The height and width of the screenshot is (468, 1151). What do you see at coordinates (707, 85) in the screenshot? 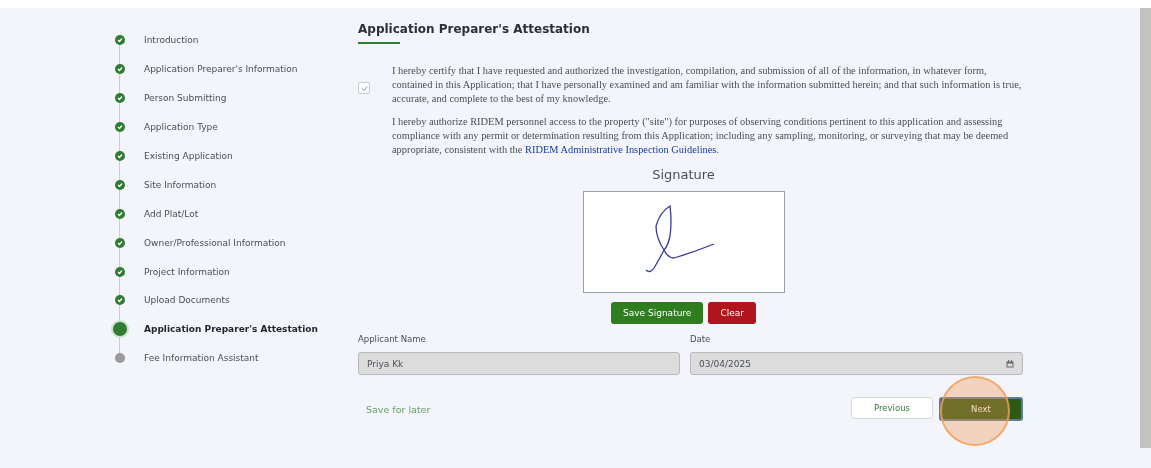
I see `certification-paragraph: I hereby certify that I have requested and authorized the investigation, compilation, and submission of all of the information, in whatever form, contained in this Application; that I have personally examined and am familiar with the information submitted herein; and that such information is true, accurate, and complete to the best of my knowledge.` at bounding box center [707, 85].